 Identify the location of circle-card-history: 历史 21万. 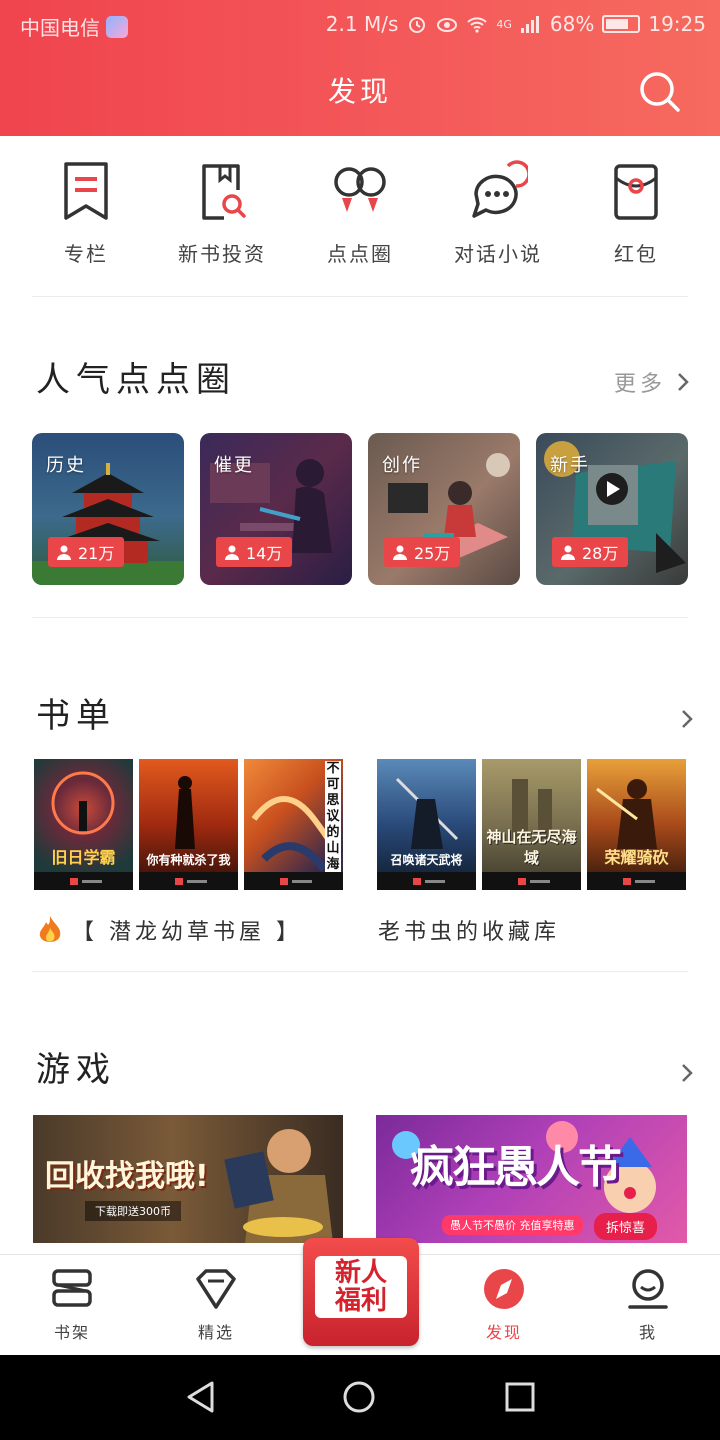
(108, 509).